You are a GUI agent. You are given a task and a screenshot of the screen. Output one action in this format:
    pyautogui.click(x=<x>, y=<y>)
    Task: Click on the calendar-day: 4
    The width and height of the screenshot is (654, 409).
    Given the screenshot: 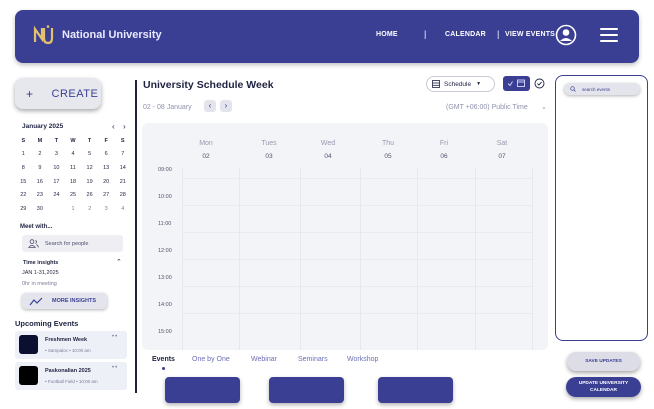 What is the action you would take?
    pyautogui.click(x=73, y=154)
    